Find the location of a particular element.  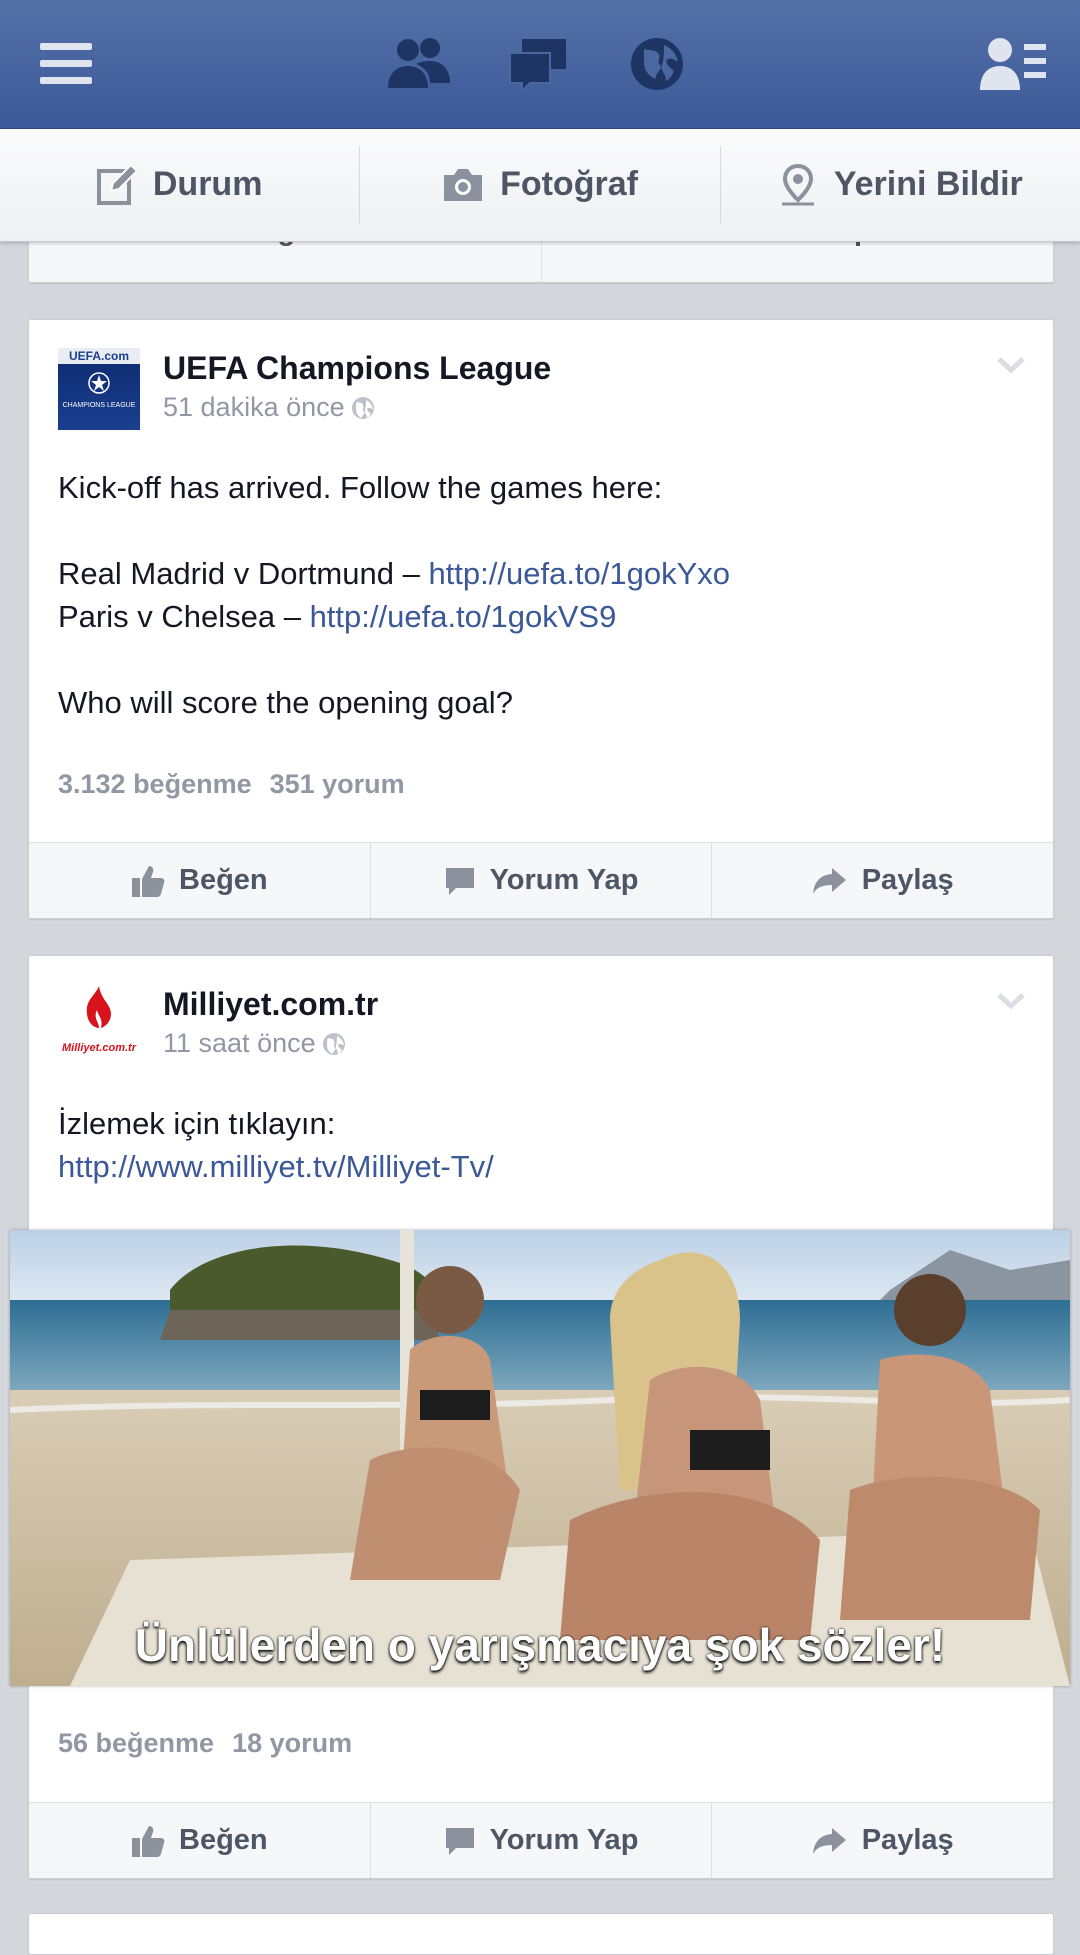

timestamp-text: 51 dakika önce is located at coordinates (254, 407).